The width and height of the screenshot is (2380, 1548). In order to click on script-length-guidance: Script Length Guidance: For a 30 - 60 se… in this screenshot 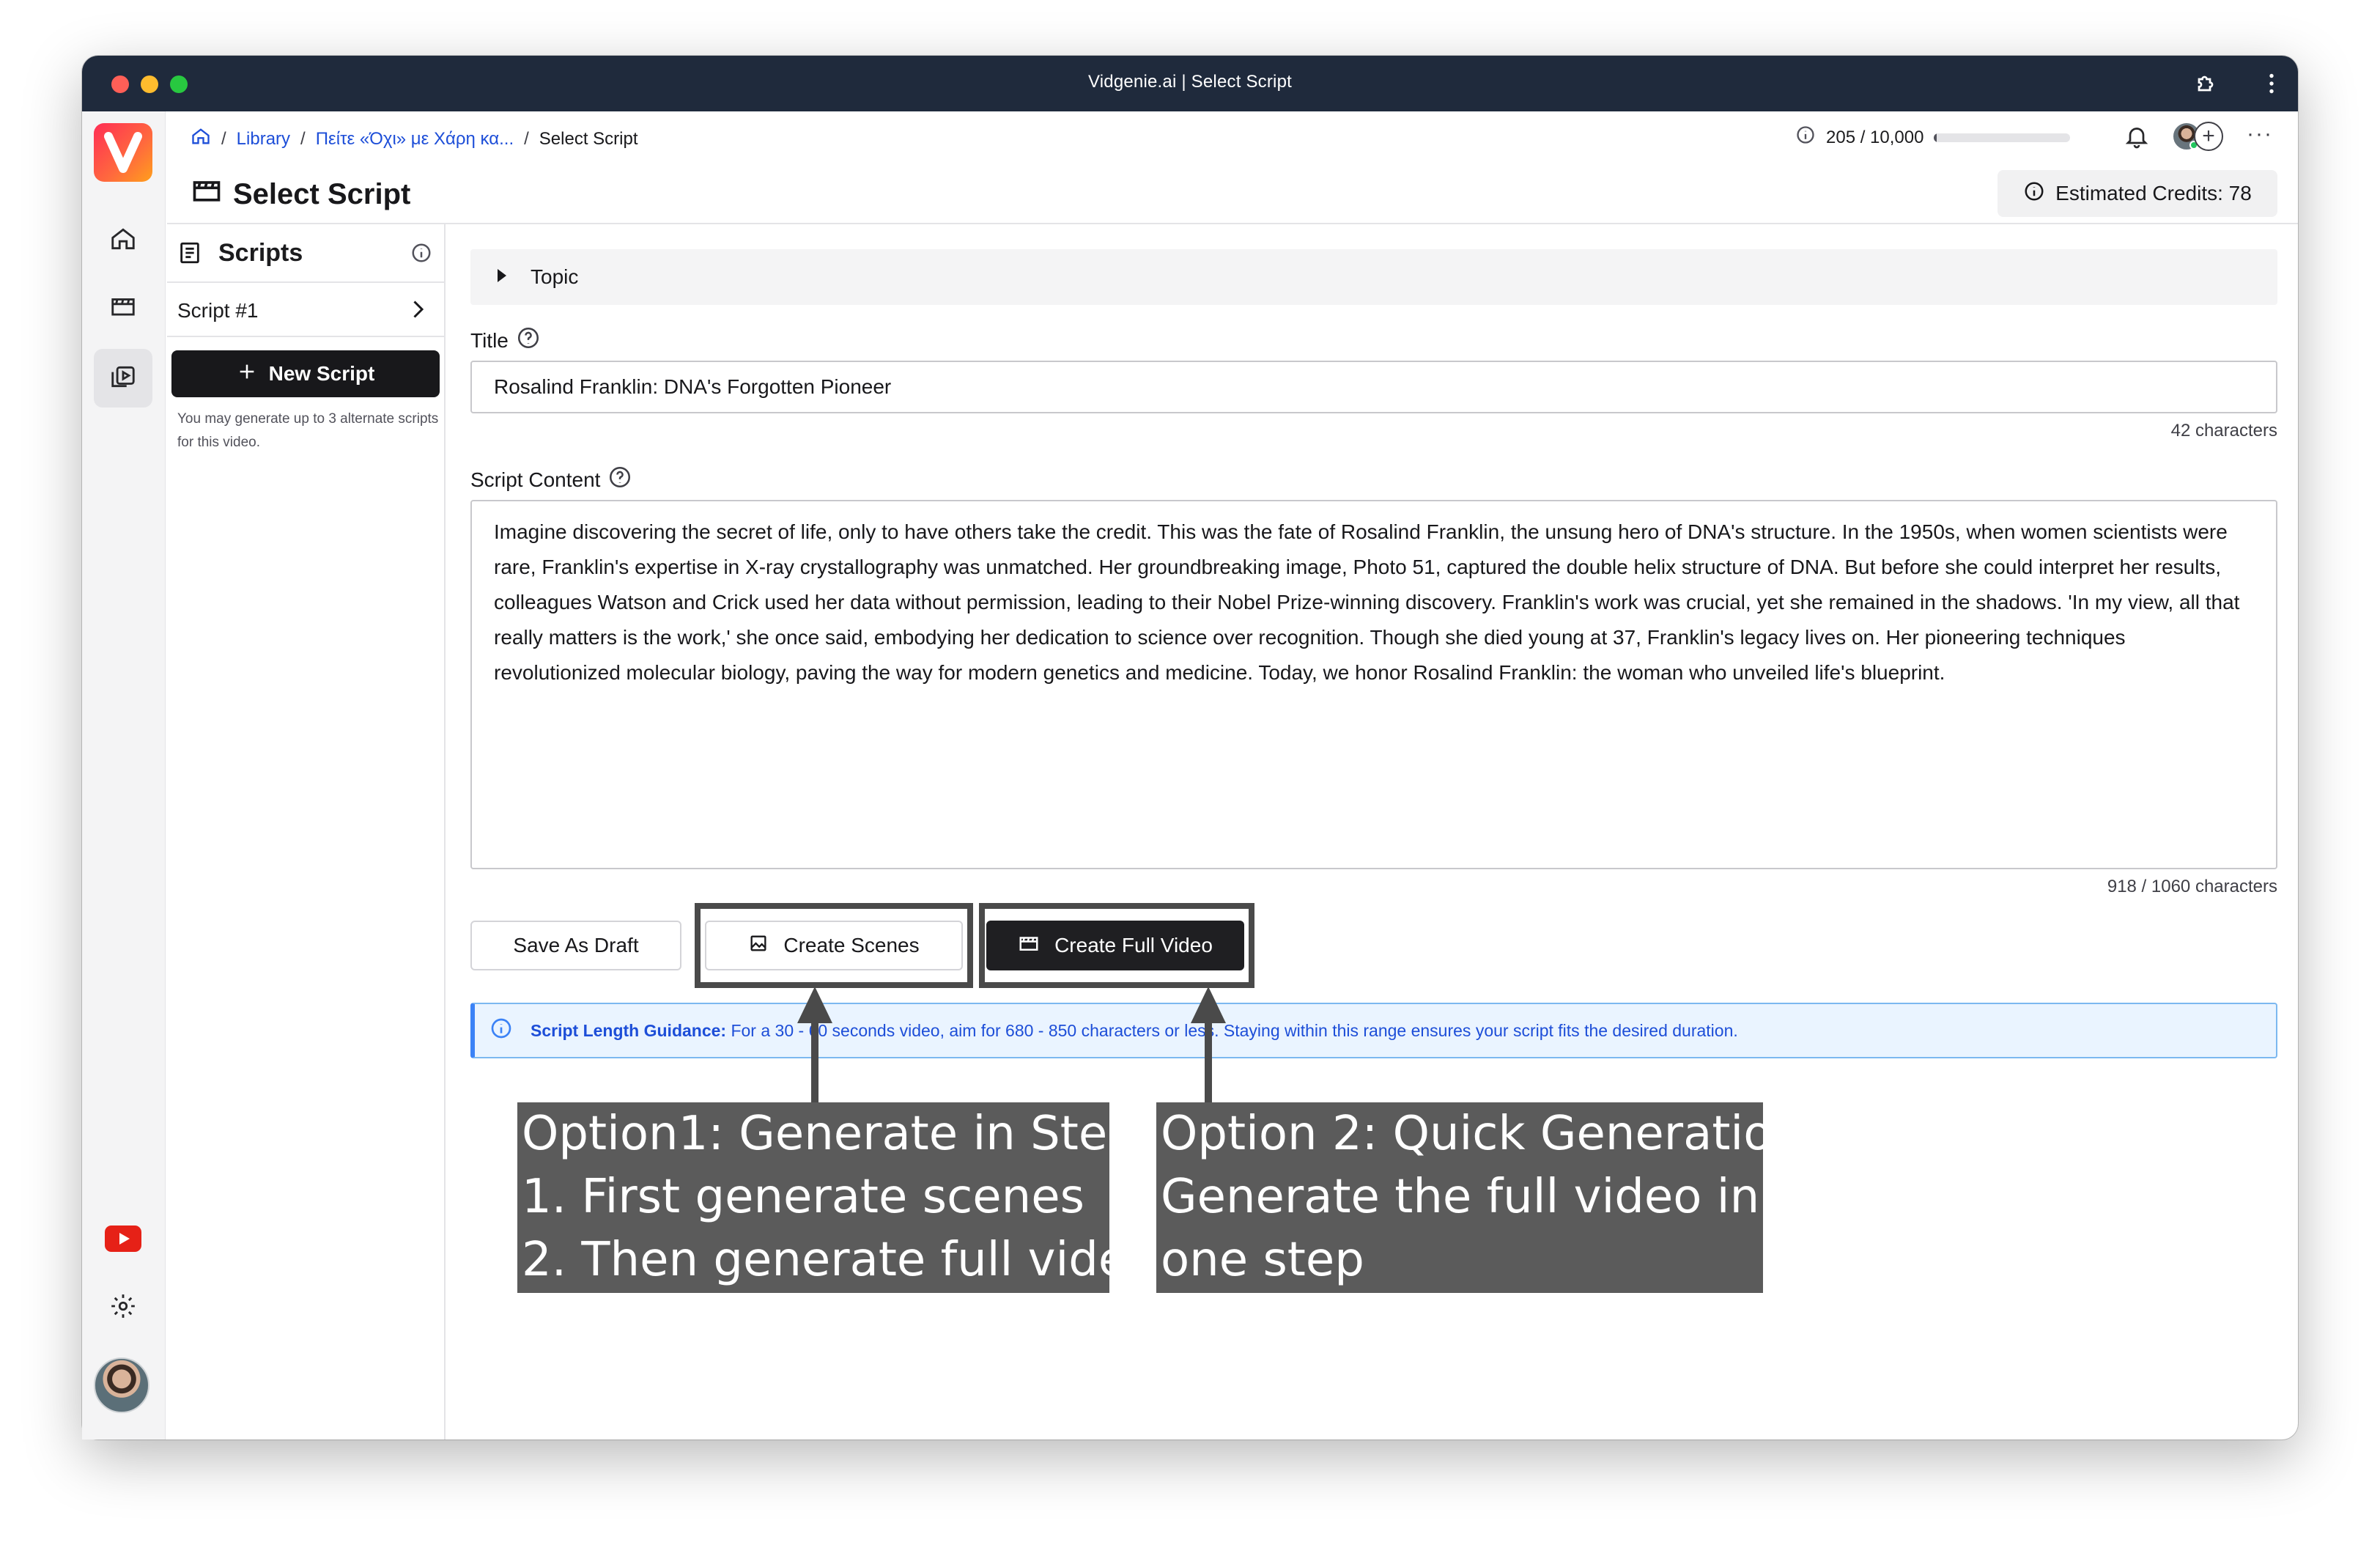, I will do `click(1373, 1030)`.